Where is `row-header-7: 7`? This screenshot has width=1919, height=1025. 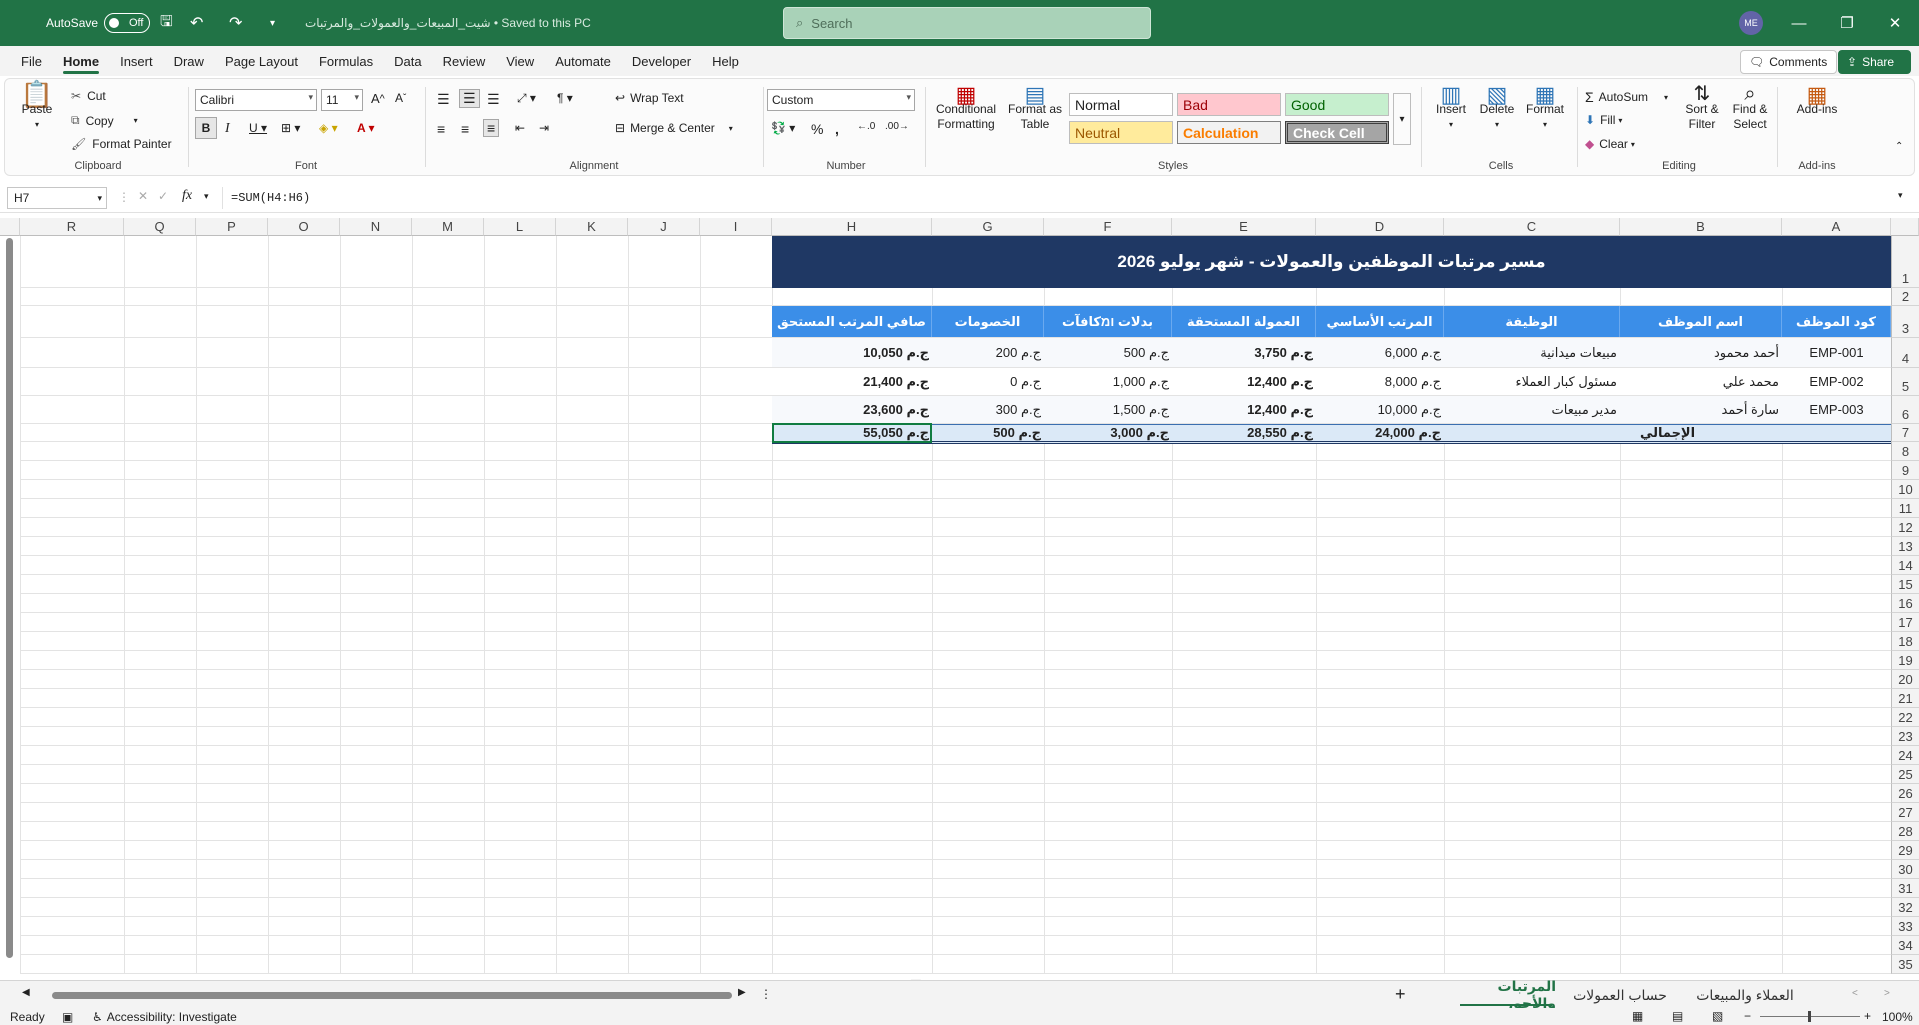 row-header-7: 7 is located at coordinates (1905, 433).